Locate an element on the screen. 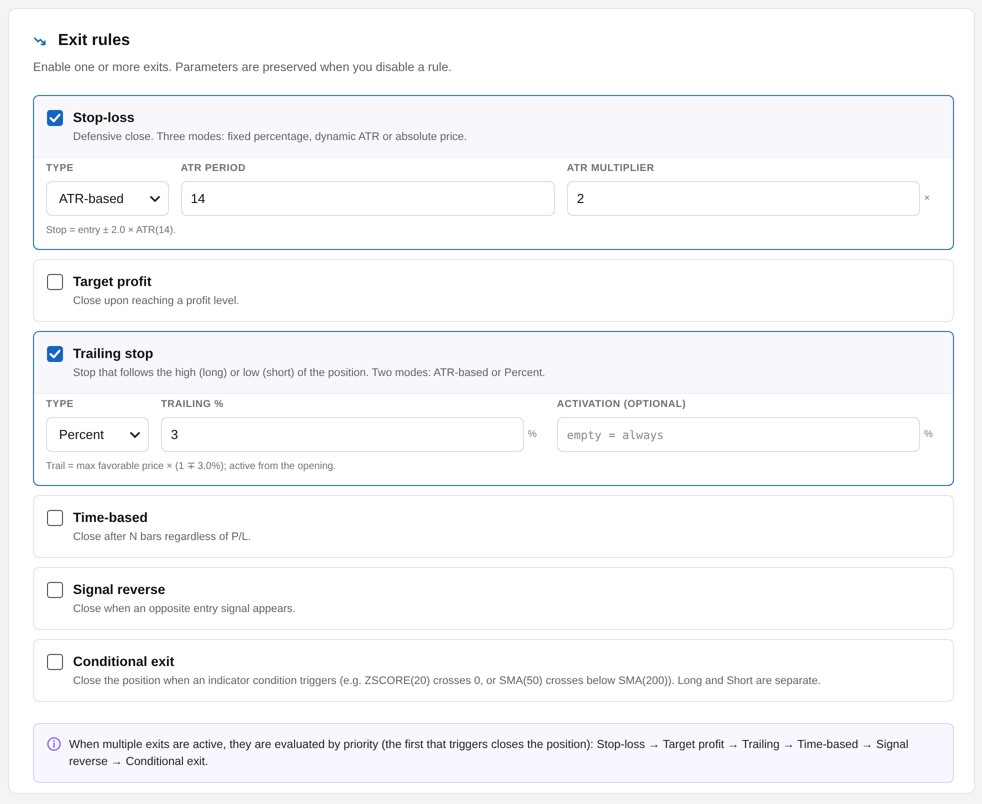  rule-description: Close upon reaching a profit level. is located at coordinates (156, 301).